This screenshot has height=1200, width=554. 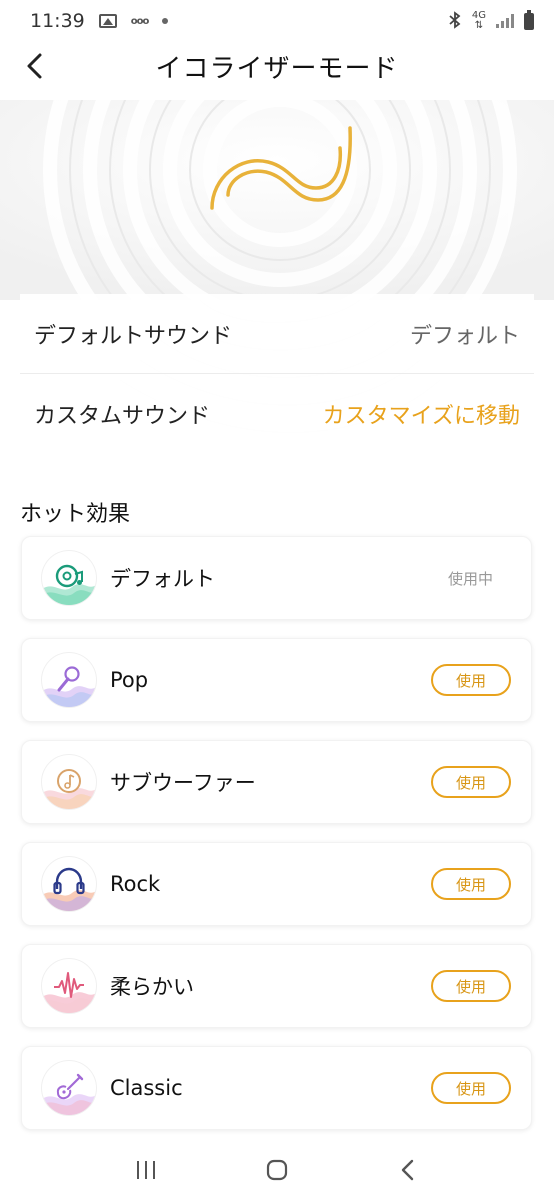 I want to click on network-indicator: 4G ⇅, so click(x=478, y=20).